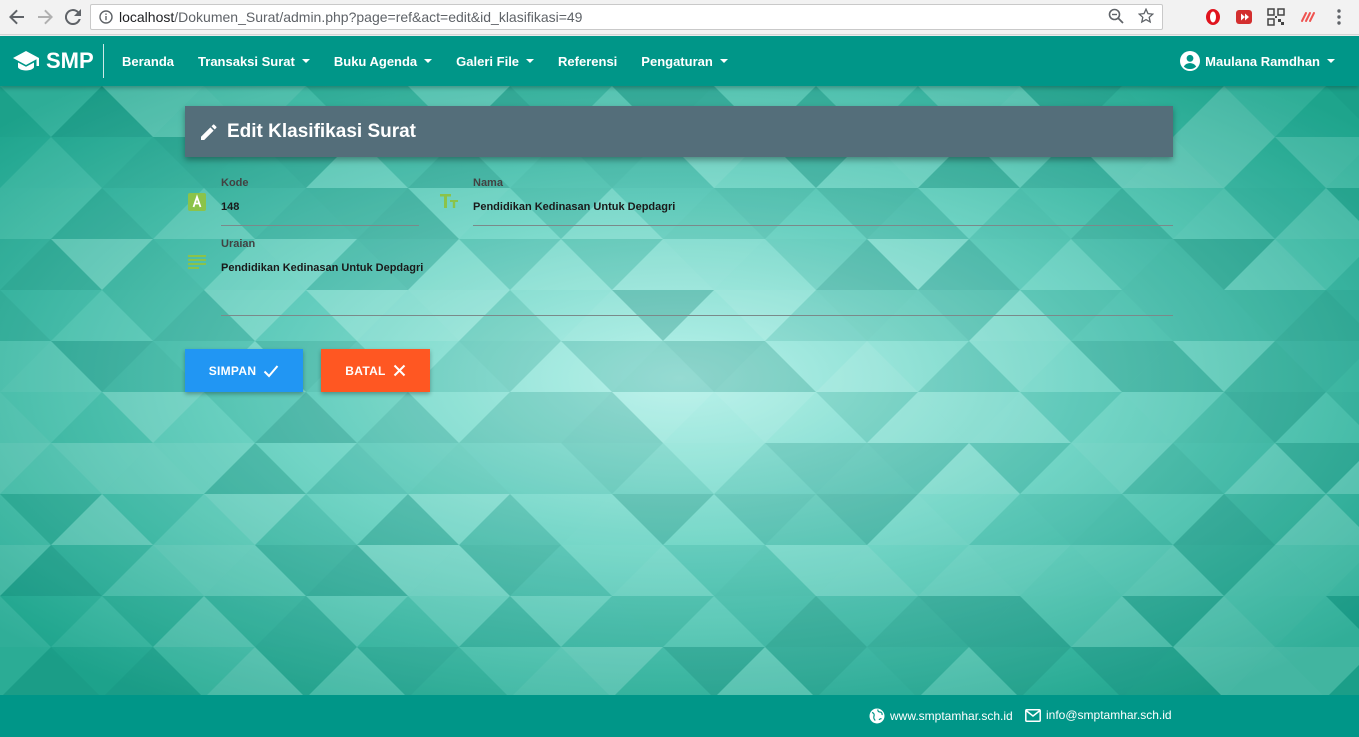 The image size is (1359, 737). I want to click on uraian-label: Uraian, so click(238, 244).